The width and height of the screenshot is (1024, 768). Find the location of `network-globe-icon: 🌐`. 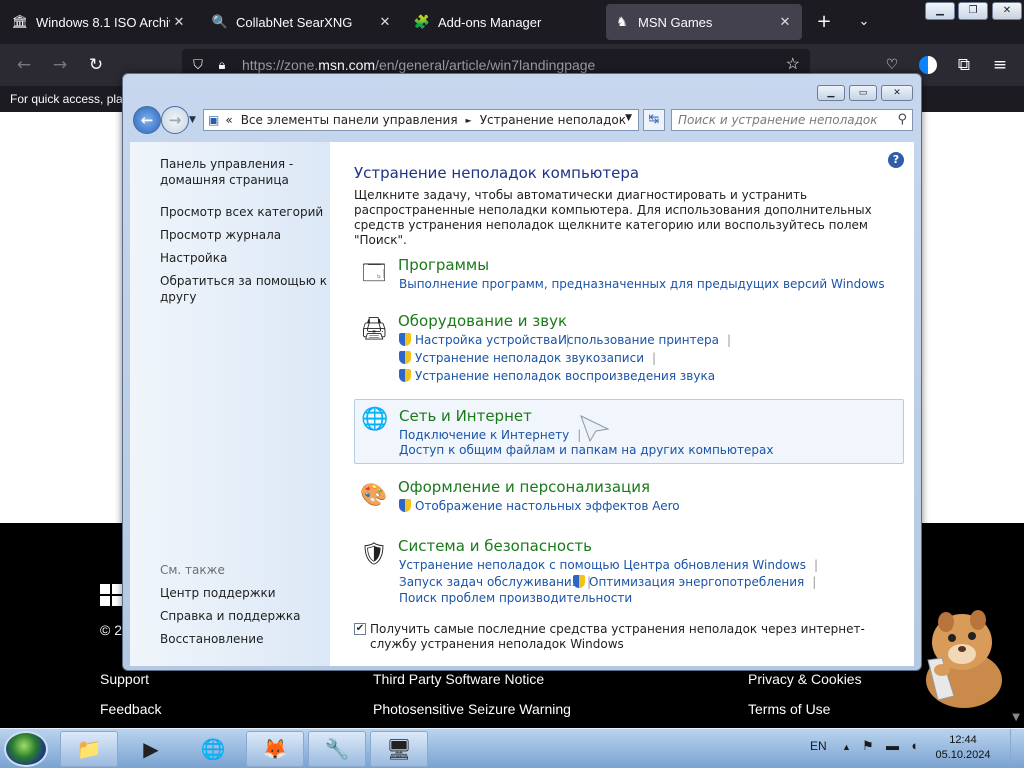

network-globe-icon: 🌐 is located at coordinates (375, 419).